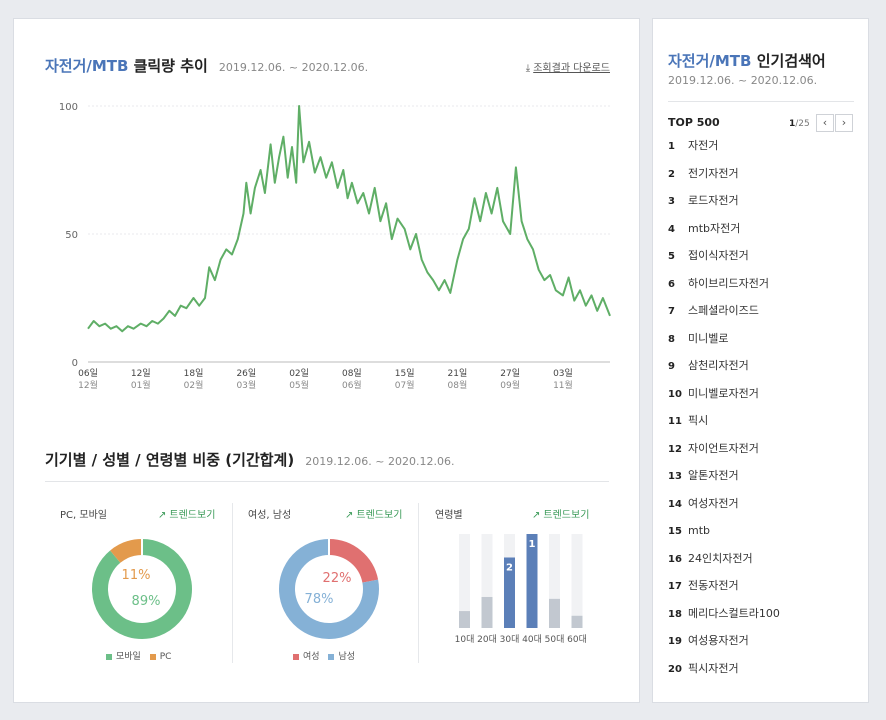 The width and height of the screenshot is (886, 720). Describe the element at coordinates (152, 656) in the screenshot. I see `legend-swatch-pc` at that location.